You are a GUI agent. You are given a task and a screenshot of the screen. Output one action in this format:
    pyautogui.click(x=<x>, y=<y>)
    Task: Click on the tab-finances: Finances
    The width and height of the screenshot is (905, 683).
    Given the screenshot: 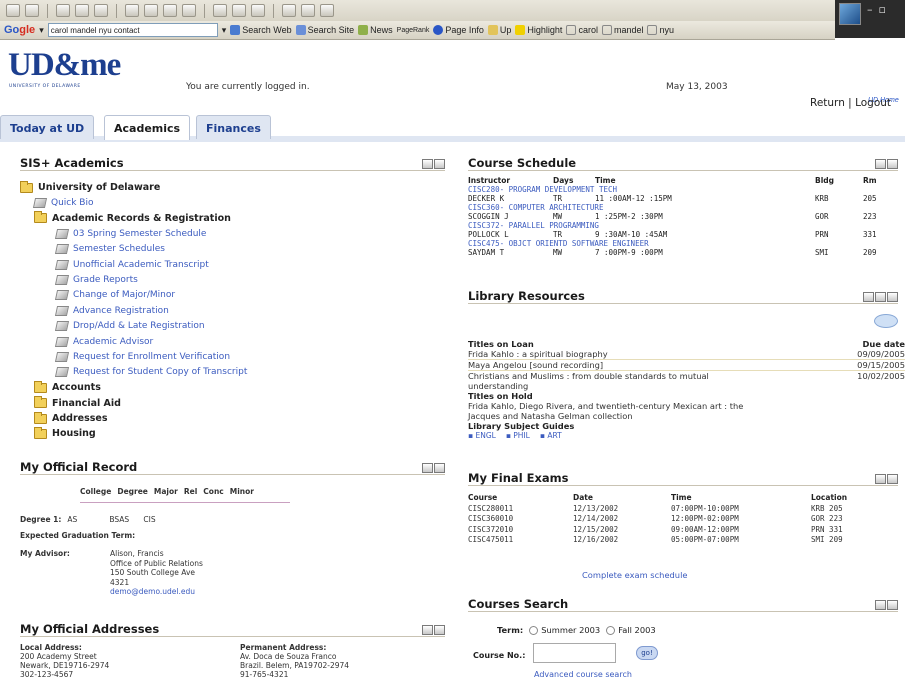 What is the action you would take?
    pyautogui.click(x=233, y=127)
    